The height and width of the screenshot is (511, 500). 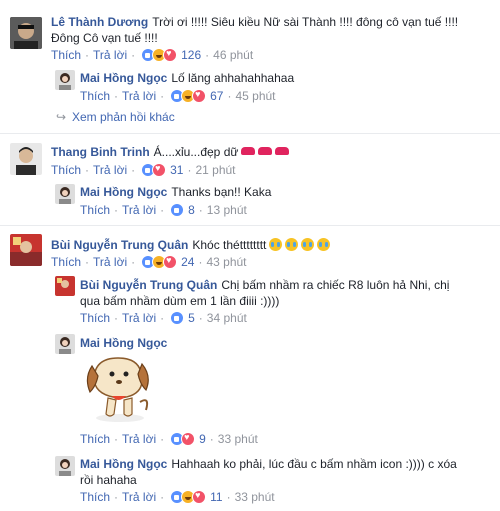 I want to click on reaction-count: 67, so click(x=216, y=96).